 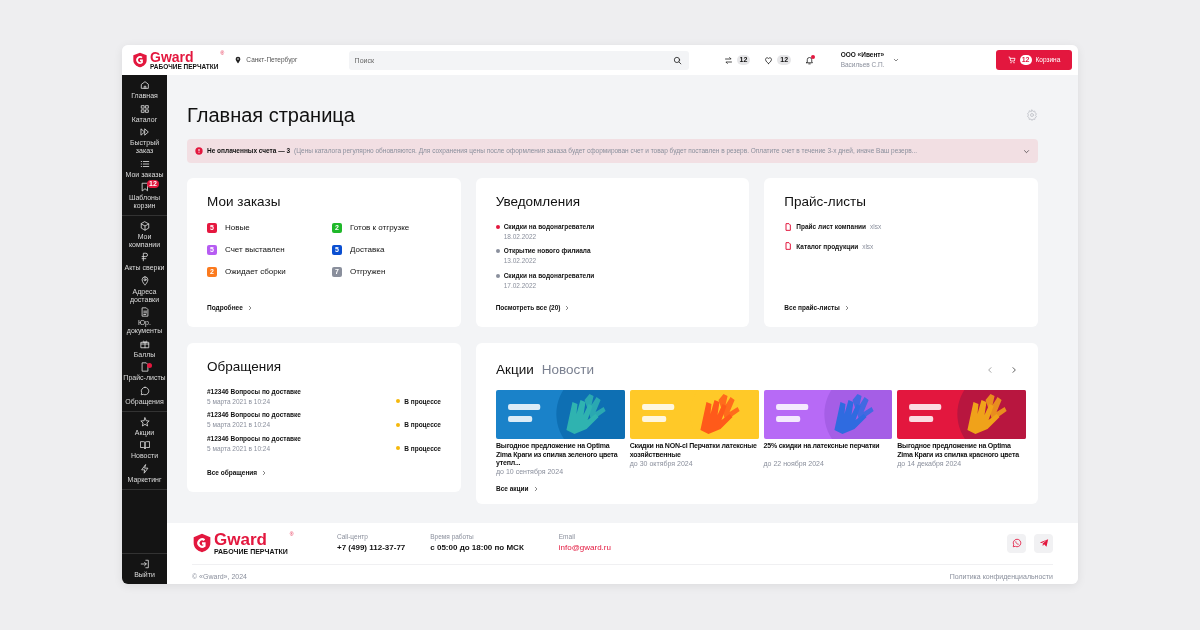 I want to click on status-label: Готов к отгрузке, so click(x=380, y=227).